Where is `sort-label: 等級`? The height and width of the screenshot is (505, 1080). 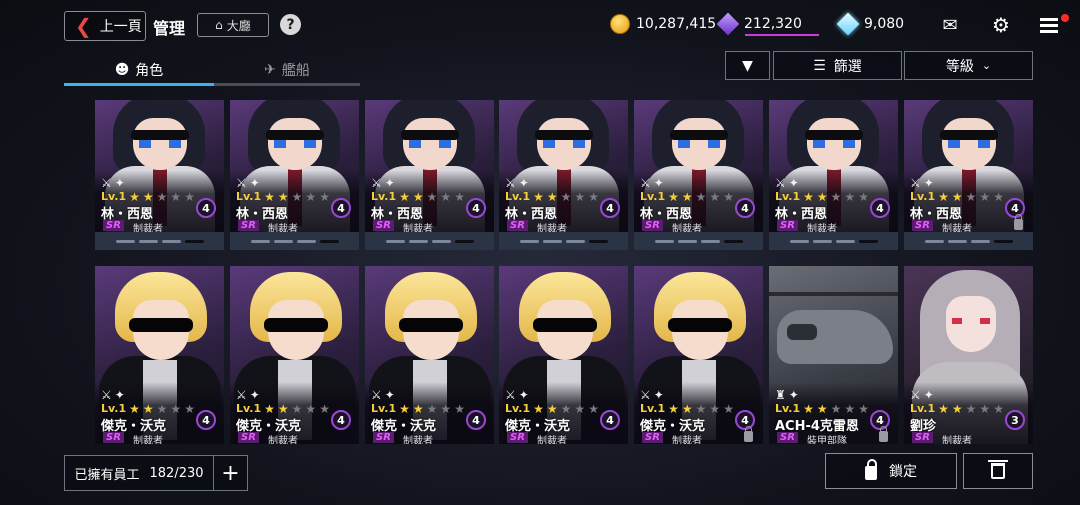
sort-label: 等級 is located at coordinates (959, 66).